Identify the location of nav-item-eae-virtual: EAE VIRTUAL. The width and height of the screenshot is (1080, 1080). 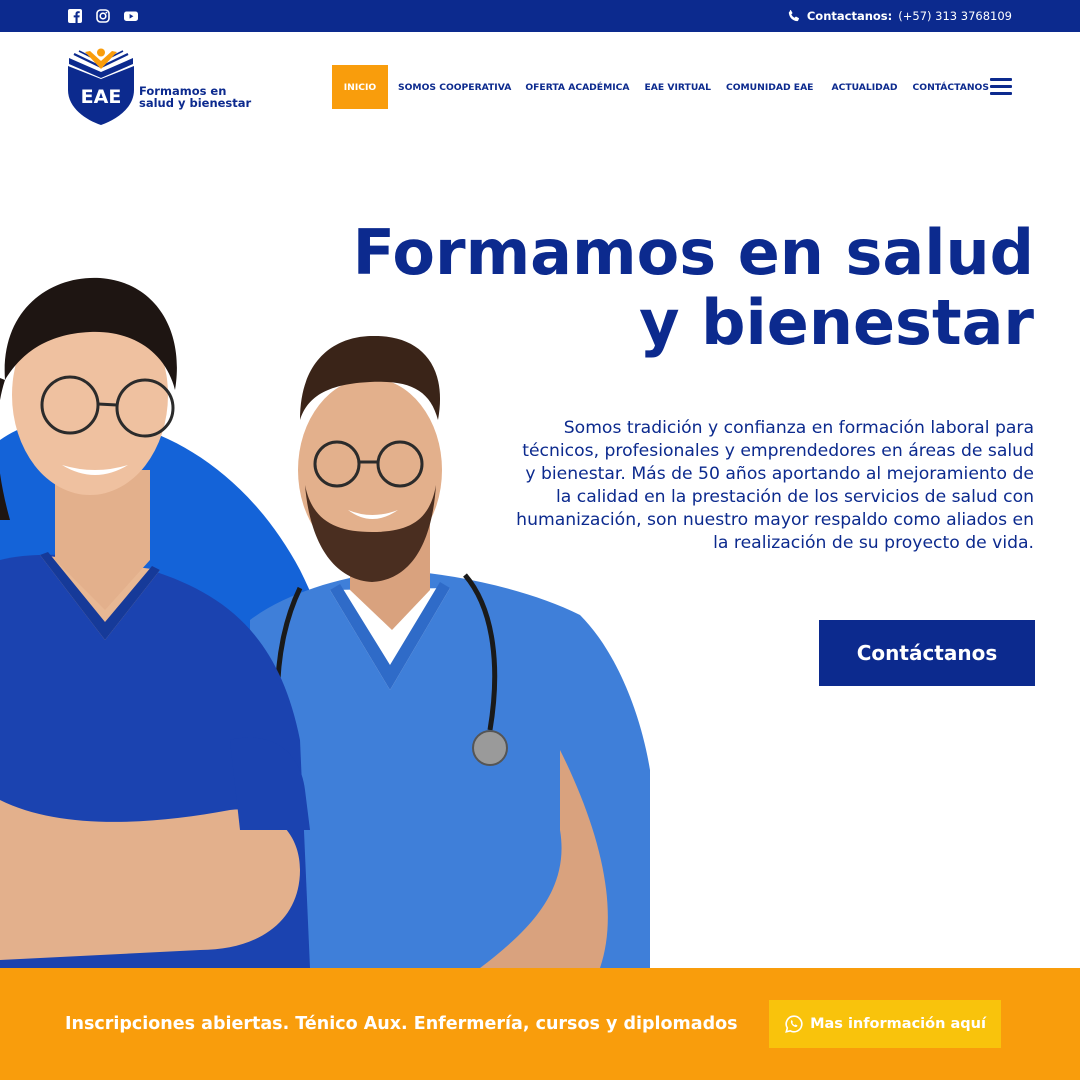
(678, 87).